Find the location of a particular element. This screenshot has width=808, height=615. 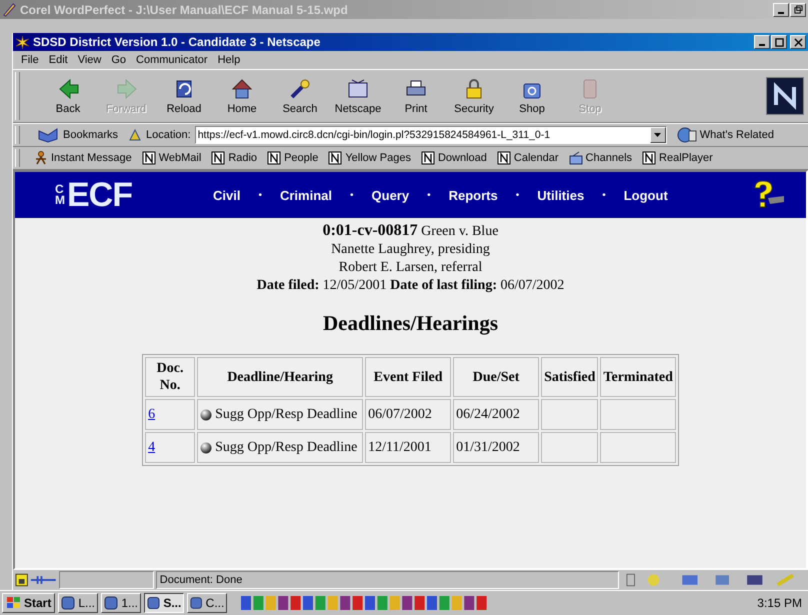

nav-link: Criminal is located at coordinates (306, 195).